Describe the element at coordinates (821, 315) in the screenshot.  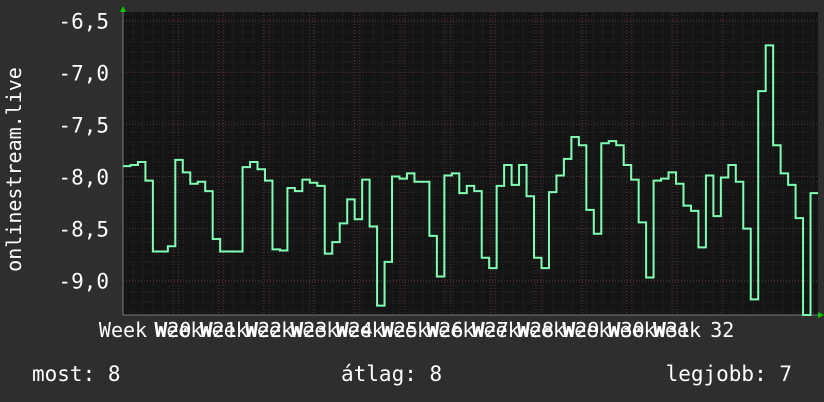
I see `x-axis-arrow` at that location.